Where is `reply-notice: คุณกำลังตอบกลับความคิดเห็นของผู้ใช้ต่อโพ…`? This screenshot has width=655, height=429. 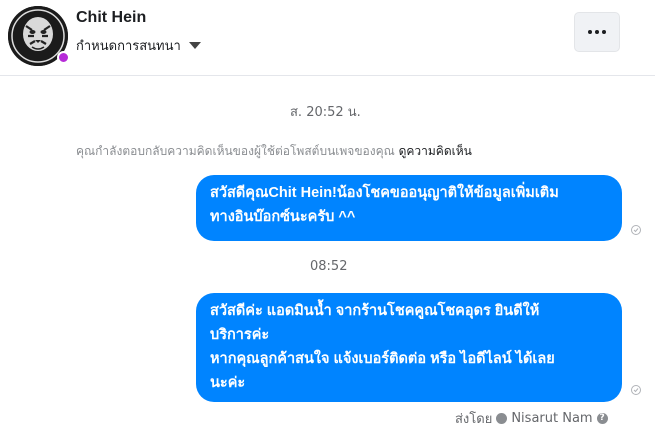 reply-notice: คุณกำลังตอบกลับความคิดเห็นของผู้ใช้ต่อโพ… is located at coordinates (274, 151).